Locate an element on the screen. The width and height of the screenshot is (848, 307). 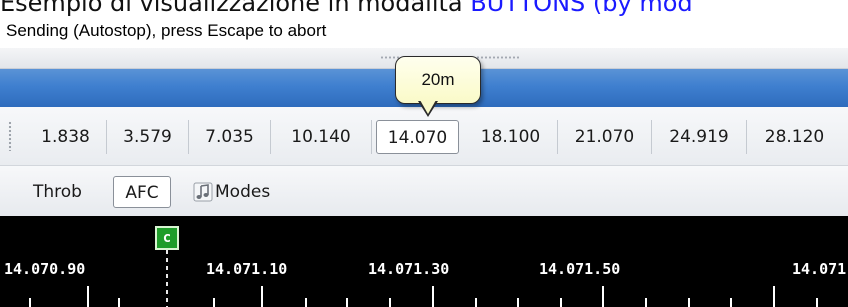
scale-label: 14.071.30 is located at coordinates (408, 269).